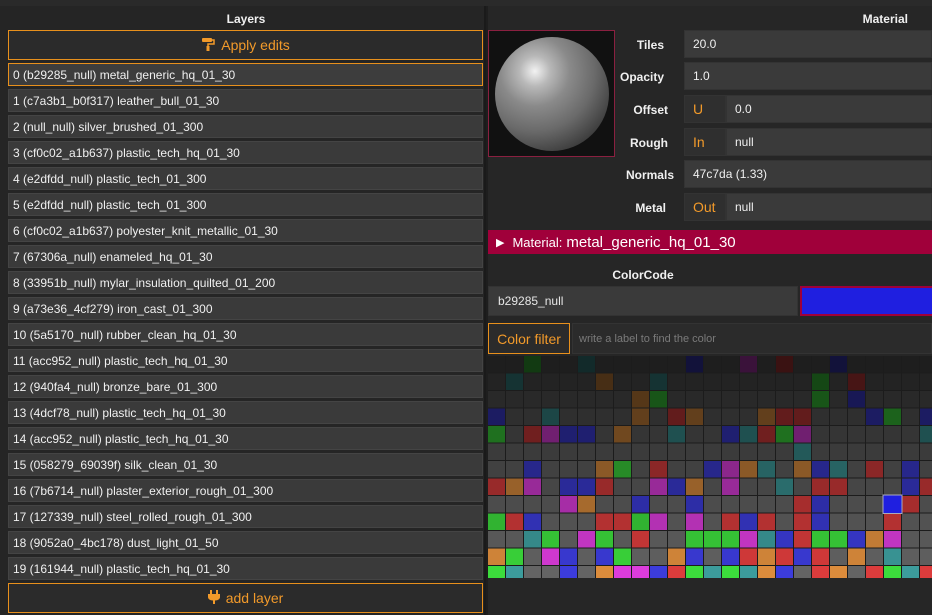 Image resolution: width=932 pixels, height=615 pixels. Describe the element at coordinates (245, 334) in the screenshot. I see `layer-item: 10 (5a5170_null) rubber_clean_hq_01_30` at that location.